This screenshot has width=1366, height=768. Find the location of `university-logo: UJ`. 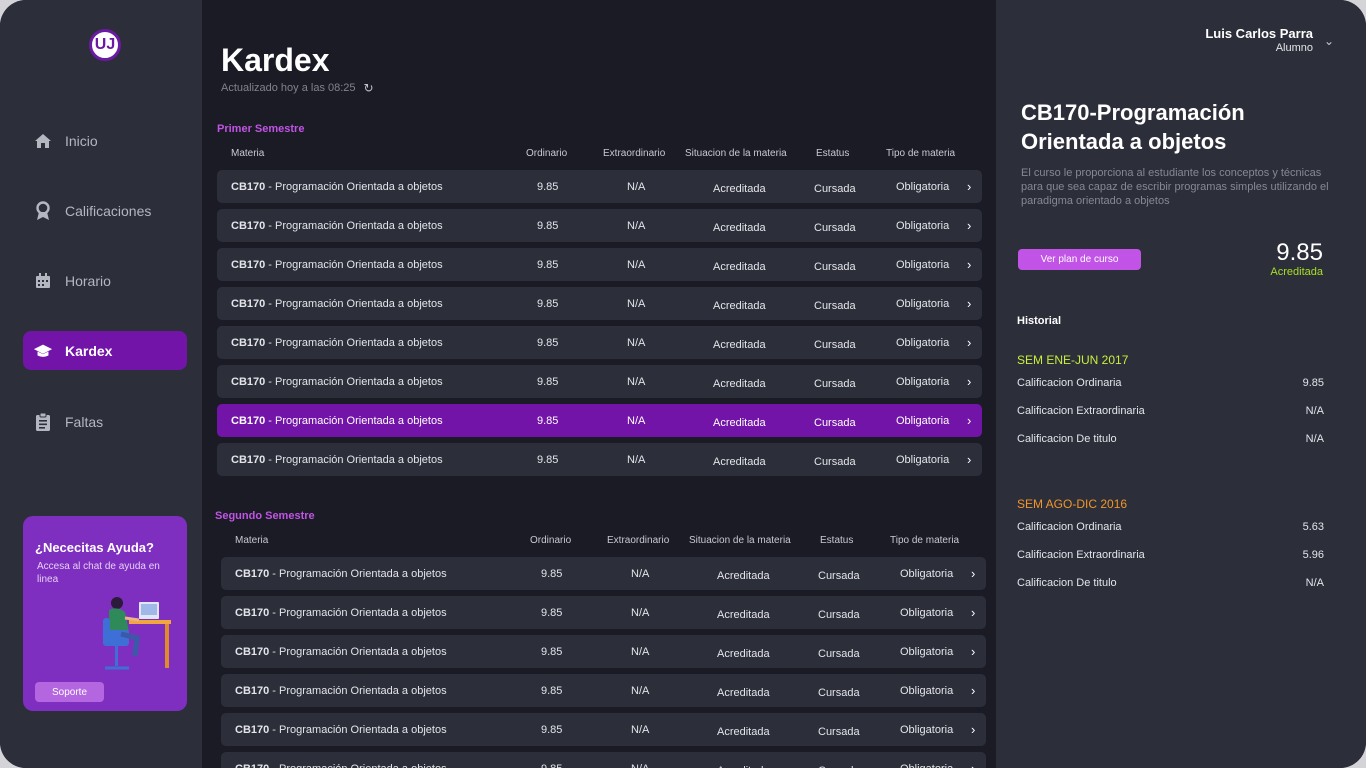

university-logo: UJ is located at coordinates (105, 45).